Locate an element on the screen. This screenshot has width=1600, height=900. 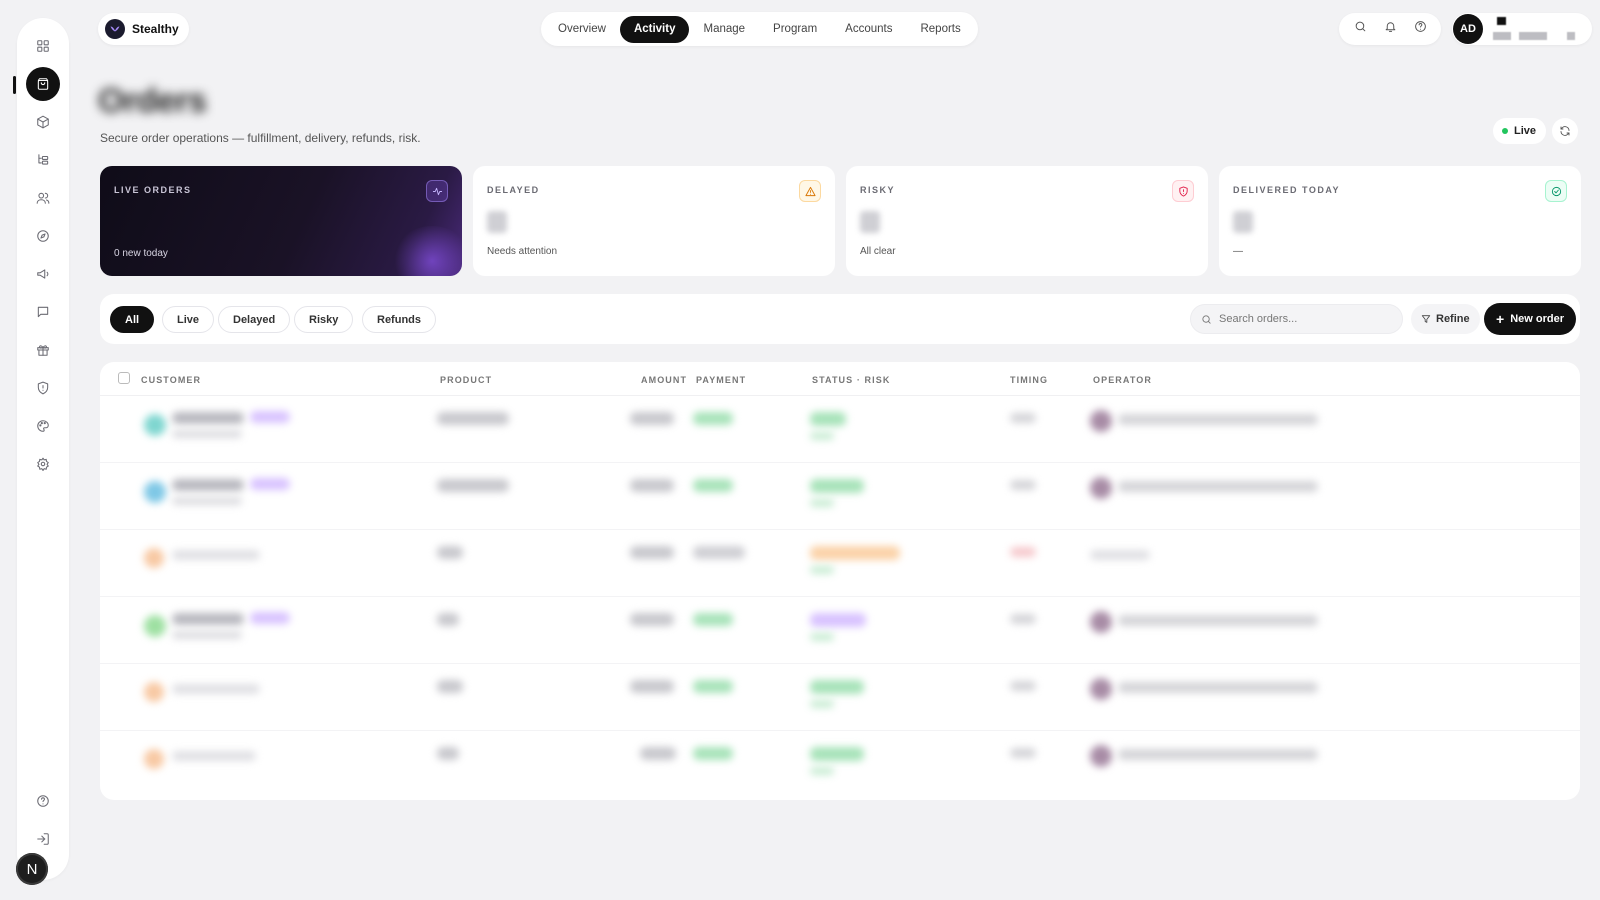
help-circle-icon is located at coordinates (1420, 29).